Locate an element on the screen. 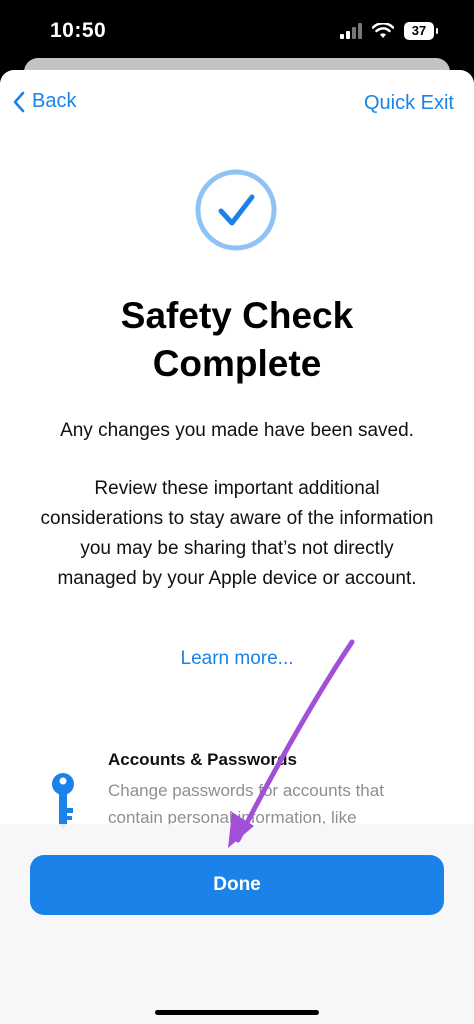 The height and width of the screenshot is (1024, 474). done-button: Done is located at coordinates (237, 885).